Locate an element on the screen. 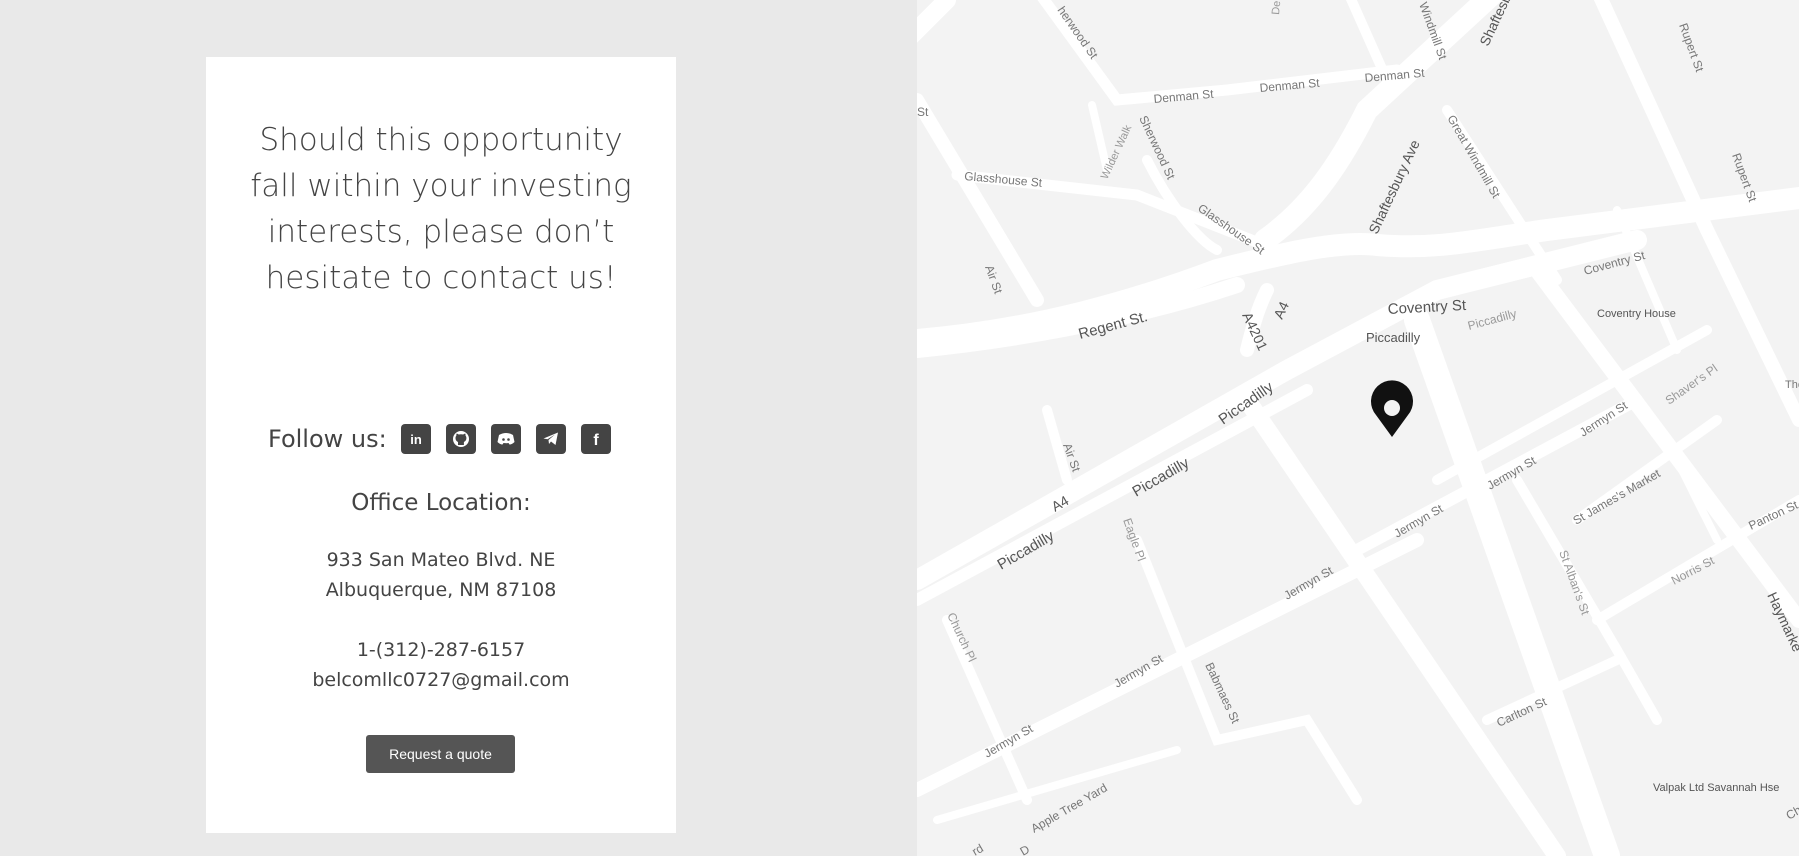 The height and width of the screenshot is (856, 1799). telegram-link is located at coordinates (550, 439).